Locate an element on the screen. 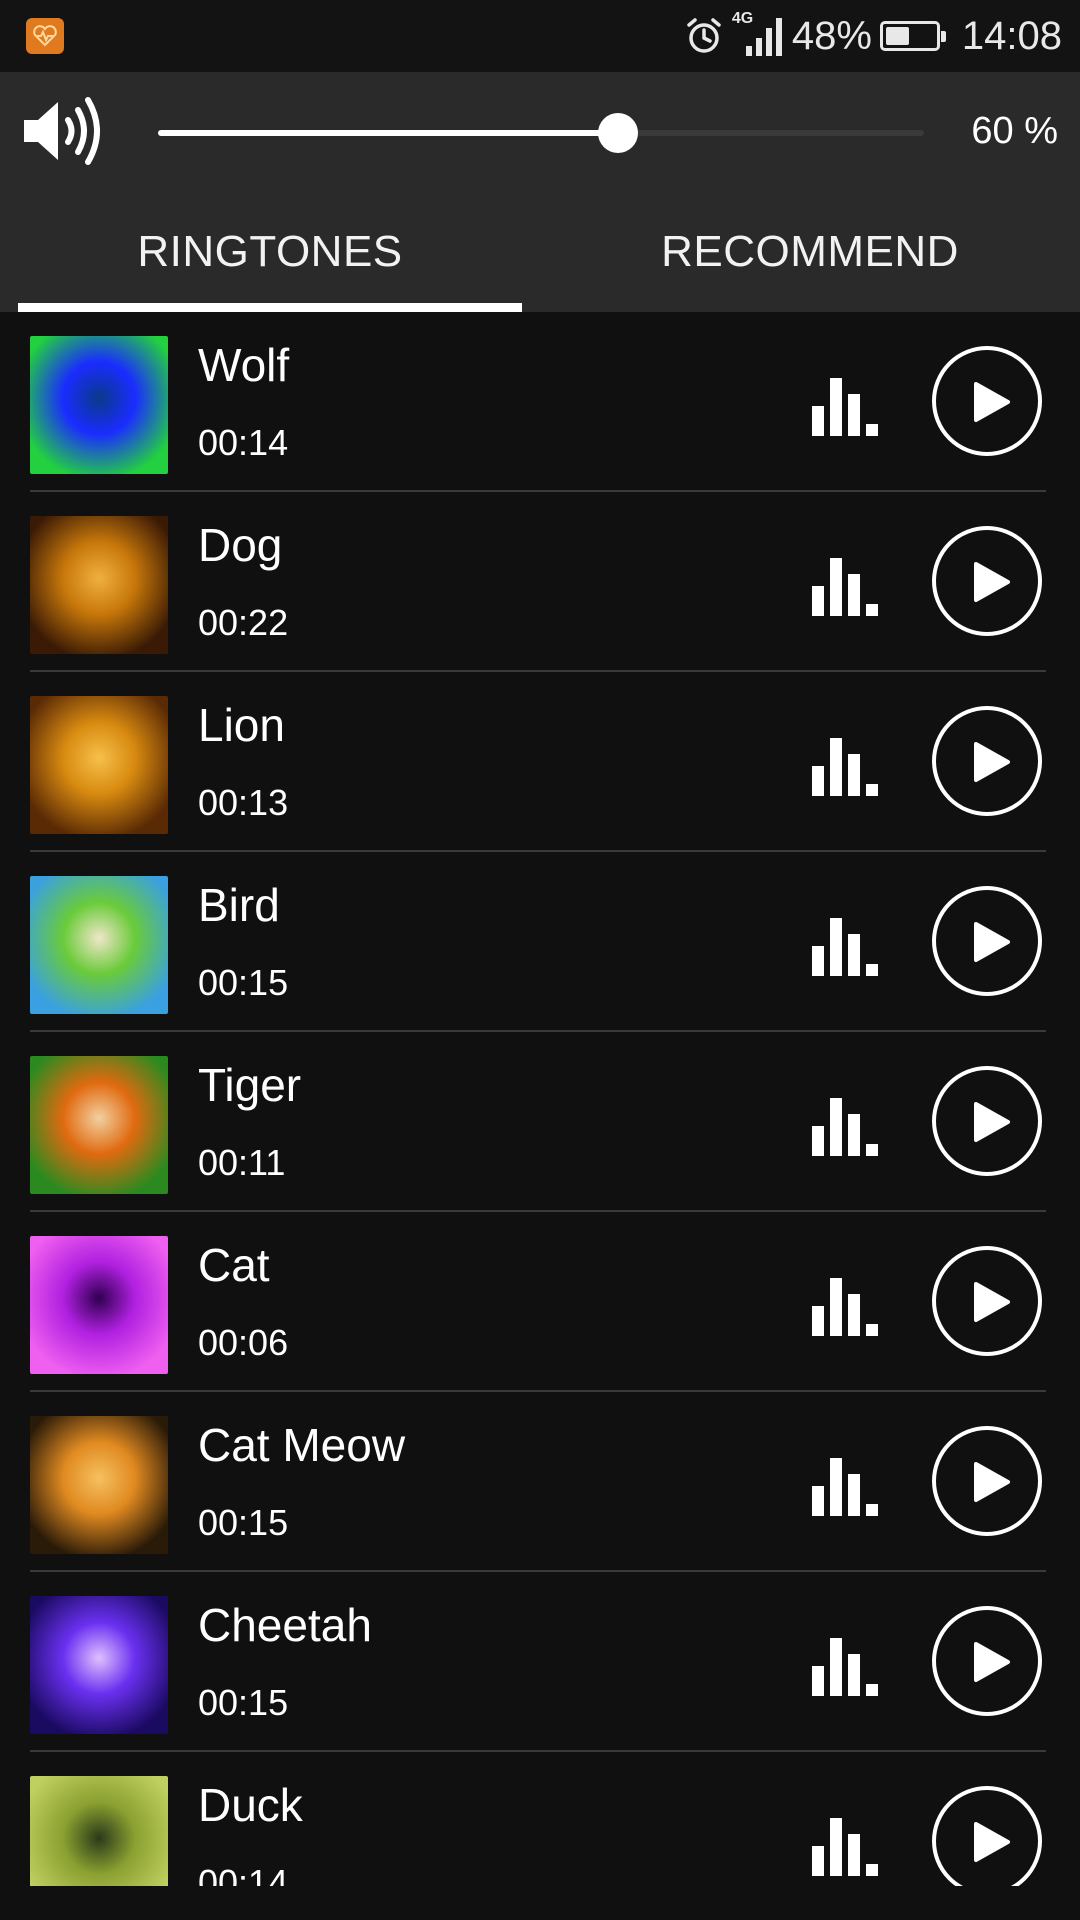 Image resolution: width=1080 pixels, height=1920 pixels. ringtone-row: Tiger 00:11 is located at coordinates (540, 1122).